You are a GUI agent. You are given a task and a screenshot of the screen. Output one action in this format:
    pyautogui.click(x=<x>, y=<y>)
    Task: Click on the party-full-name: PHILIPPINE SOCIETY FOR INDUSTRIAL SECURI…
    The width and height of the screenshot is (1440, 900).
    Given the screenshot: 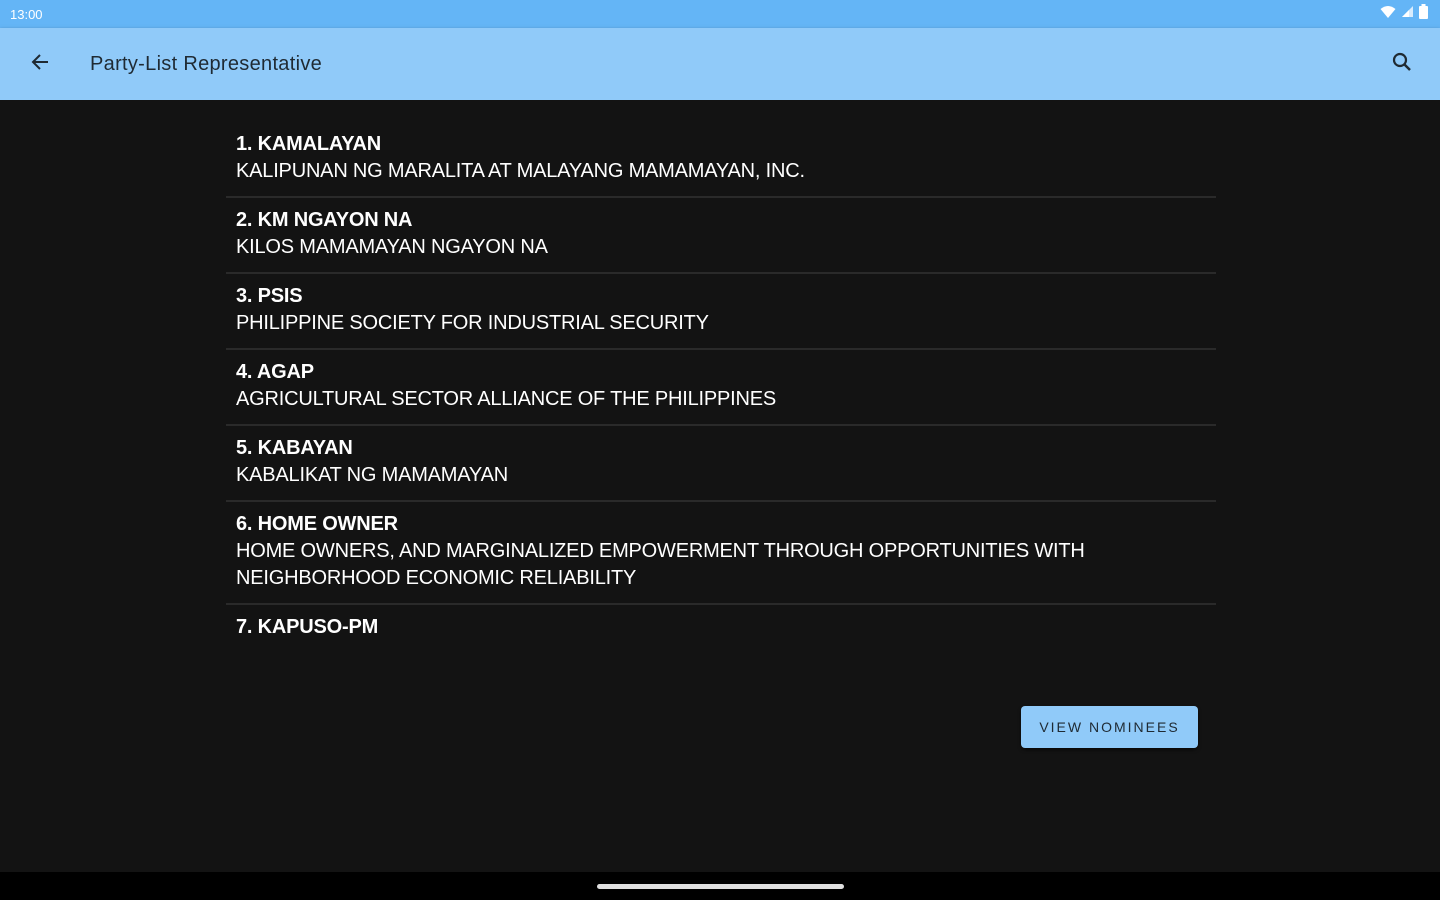 What is the action you would take?
    pyautogui.click(x=472, y=323)
    